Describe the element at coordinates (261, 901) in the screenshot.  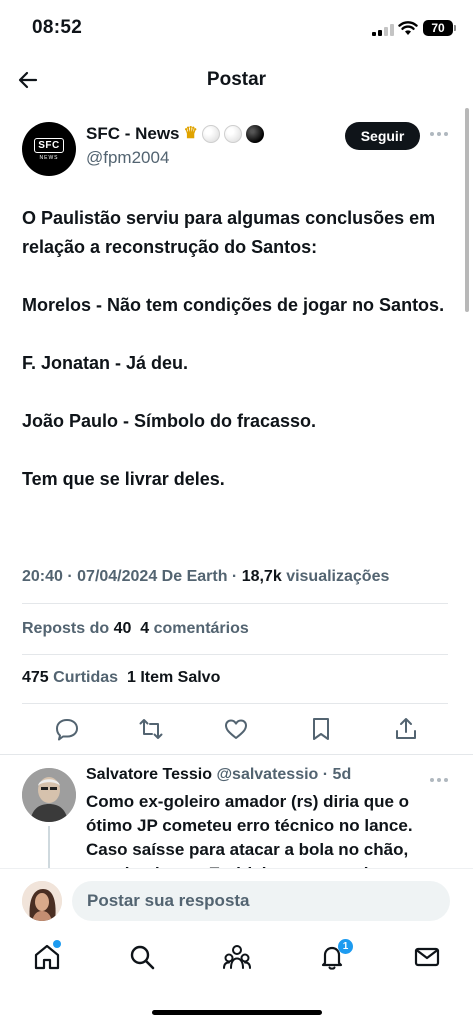
I see `reply-input: Postar sua resposta` at that location.